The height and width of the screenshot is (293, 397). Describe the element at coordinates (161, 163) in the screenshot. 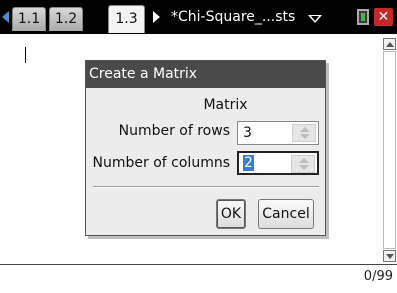

I see `columns-label: Number of columns` at that location.